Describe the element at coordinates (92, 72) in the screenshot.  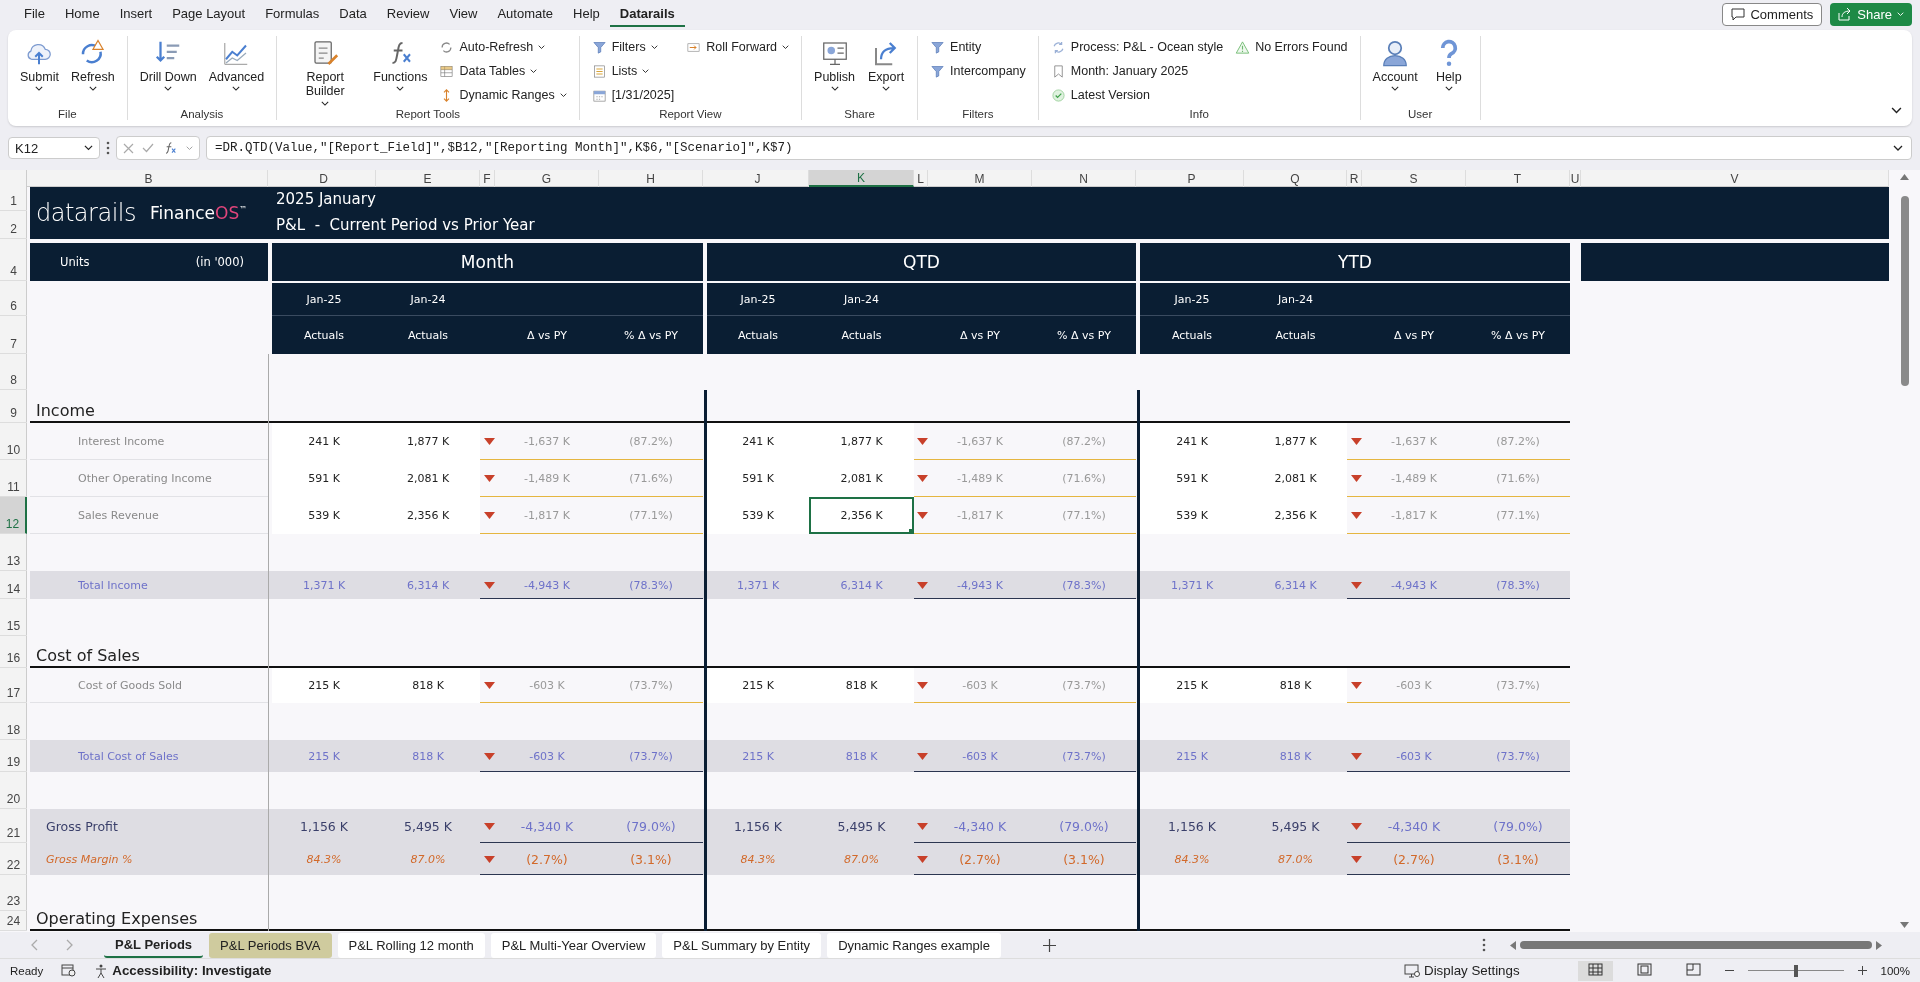
I see `ribbon-button: Refresh` at that location.